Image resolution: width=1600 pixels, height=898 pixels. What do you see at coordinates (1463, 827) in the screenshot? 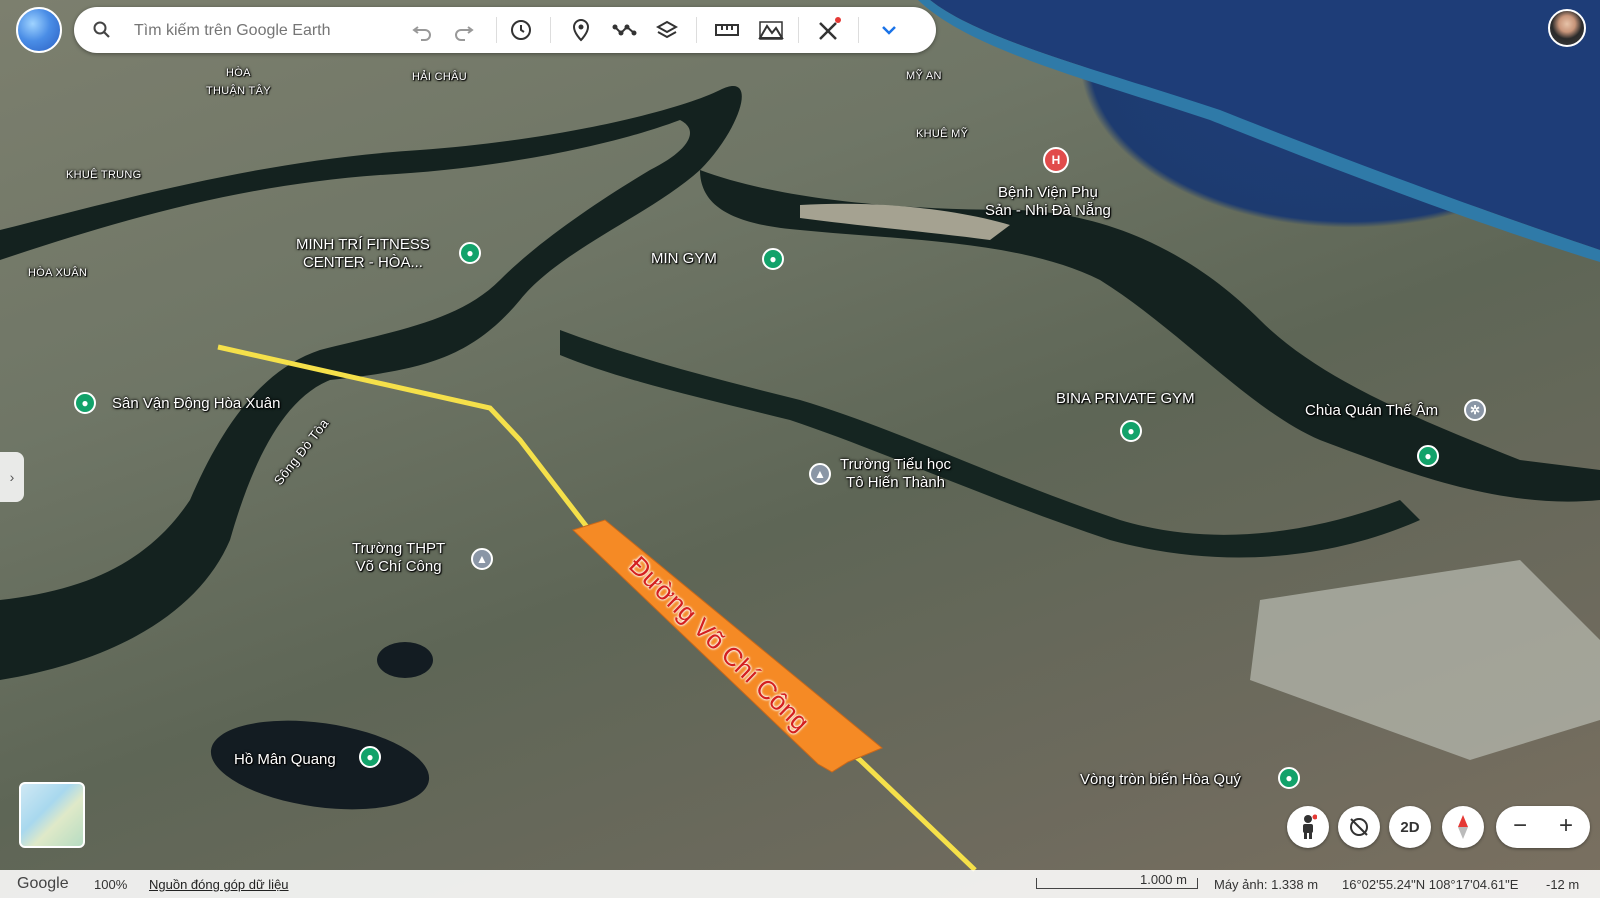
I see `compass-icon` at bounding box center [1463, 827].